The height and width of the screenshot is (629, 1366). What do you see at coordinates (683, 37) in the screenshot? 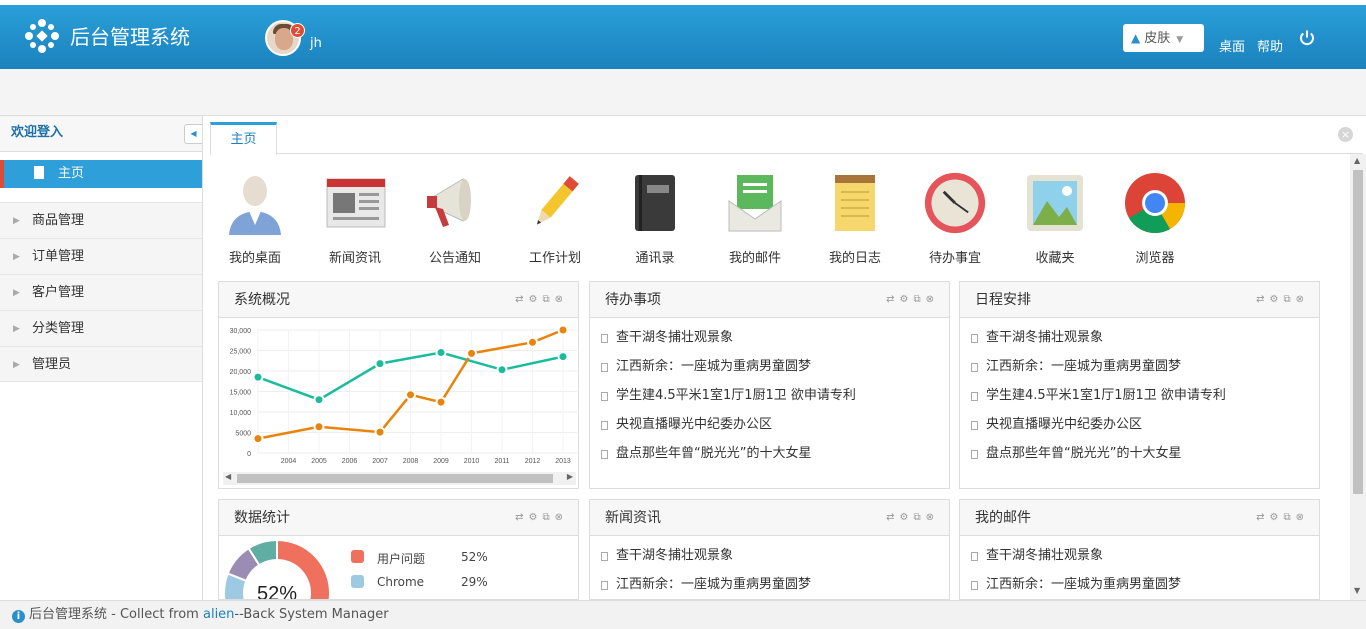
I see `top-bar: 后台管理系统 2 jh ▲ 皮肤 ▼ 桌面 帮助` at bounding box center [683, 37].